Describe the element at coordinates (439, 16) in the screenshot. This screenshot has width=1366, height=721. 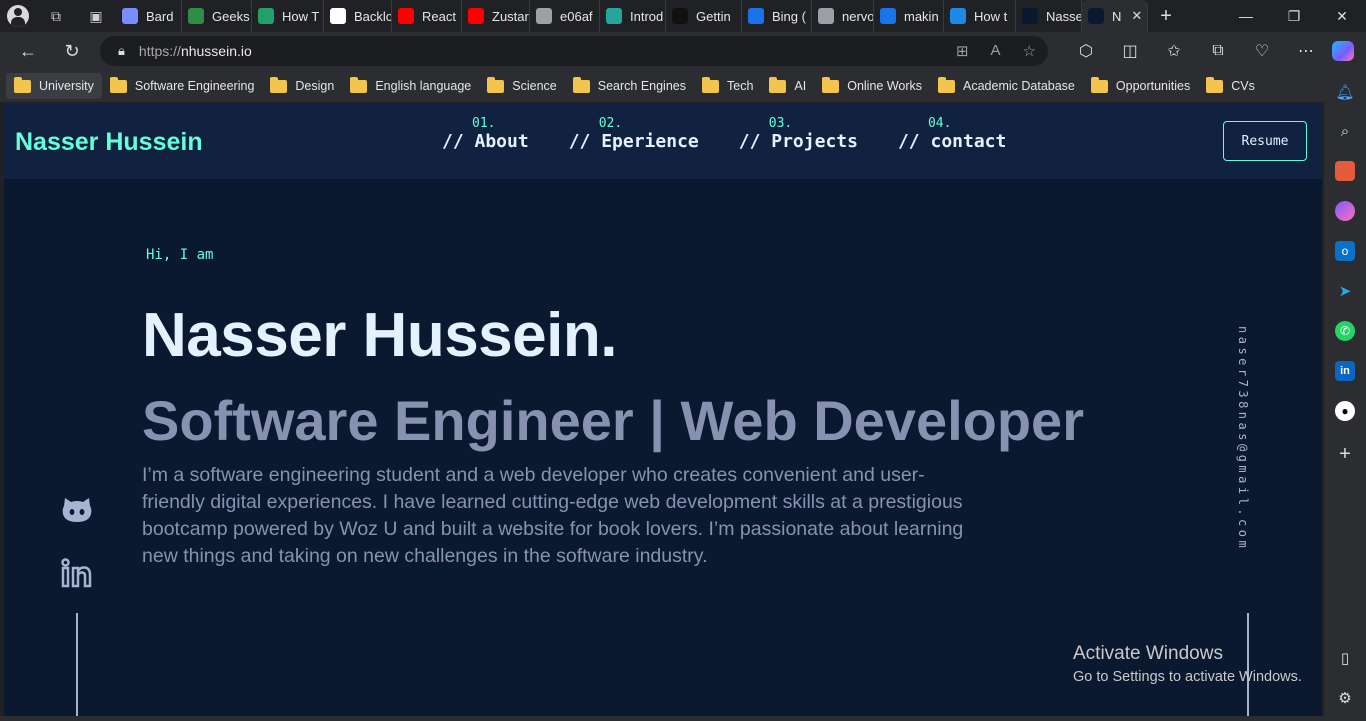
I see `tab-label: React` at that location.